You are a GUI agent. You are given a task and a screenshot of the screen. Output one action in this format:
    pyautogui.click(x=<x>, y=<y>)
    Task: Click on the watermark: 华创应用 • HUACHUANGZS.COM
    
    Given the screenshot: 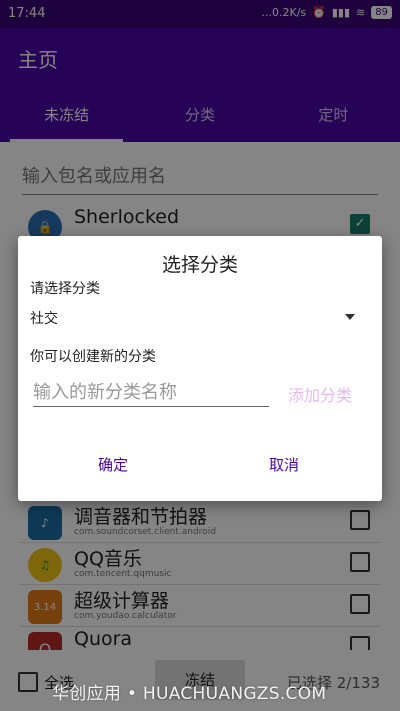 What is the action you would take?
    pyautogui.click(x=189, y=694)
    